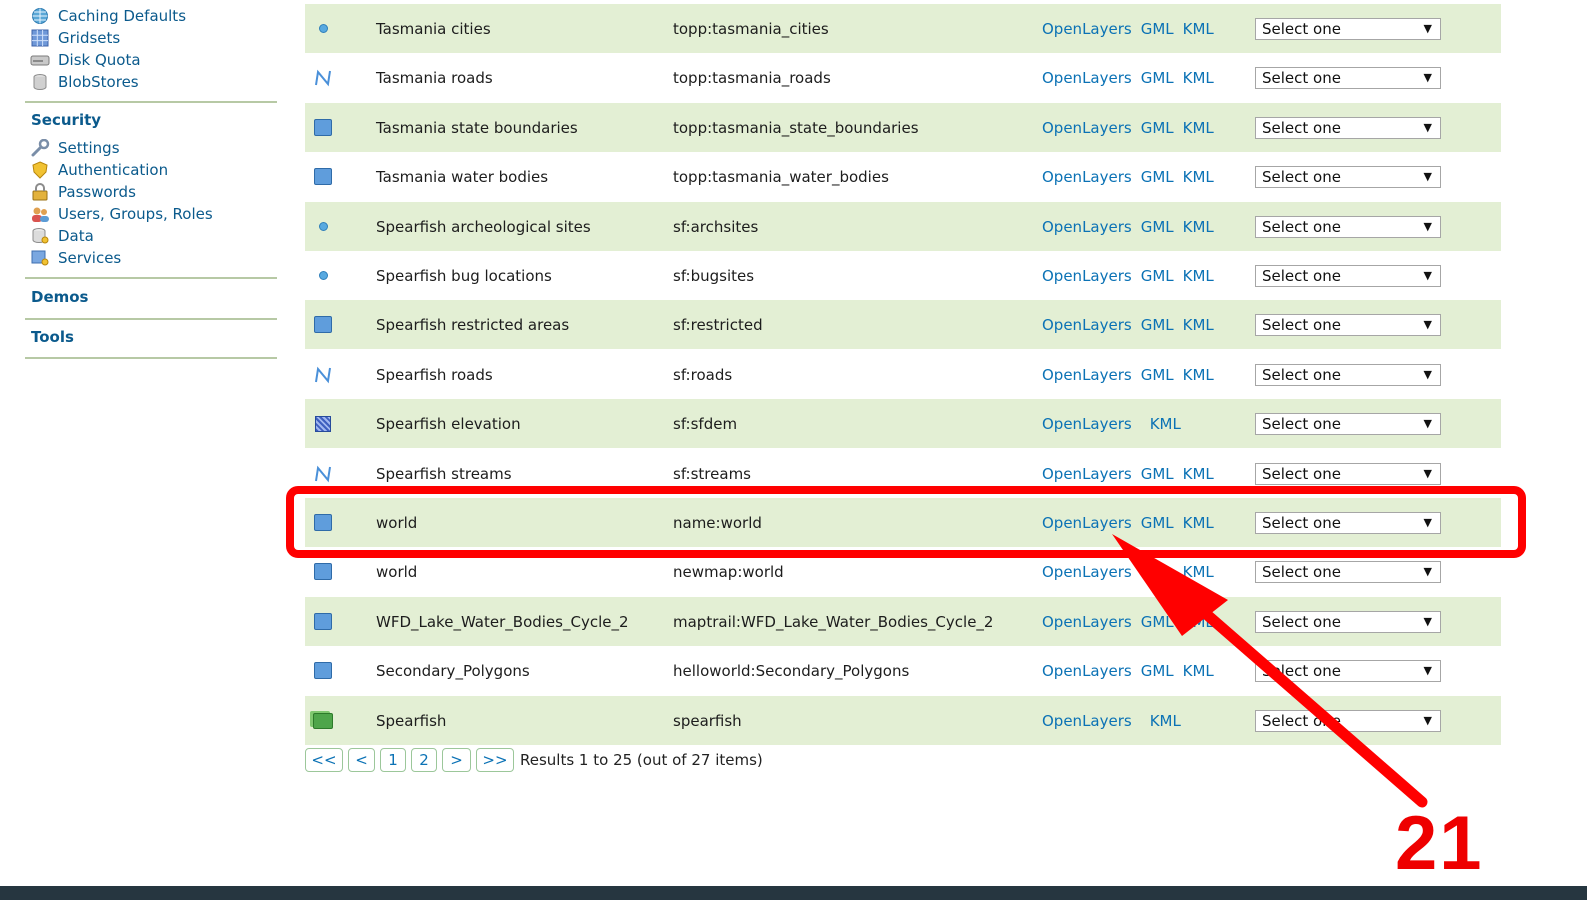 Image resolution: width=1587 pixels, height=900 pixels. I want to click on sidebar-item-settings: Settings, so click(75, 148).